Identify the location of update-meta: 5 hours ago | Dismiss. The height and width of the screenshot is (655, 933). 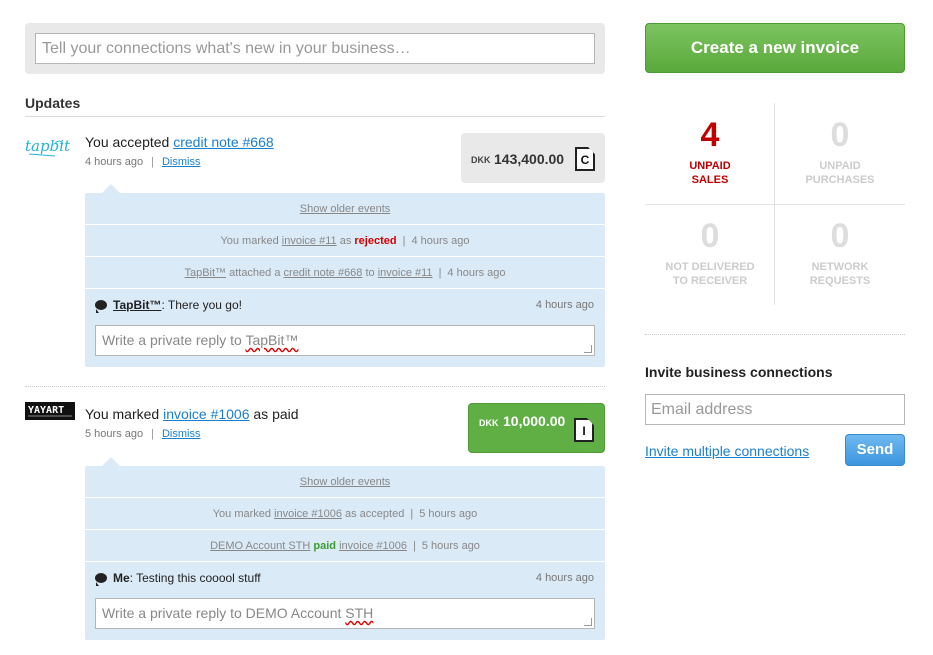
(143, 434).